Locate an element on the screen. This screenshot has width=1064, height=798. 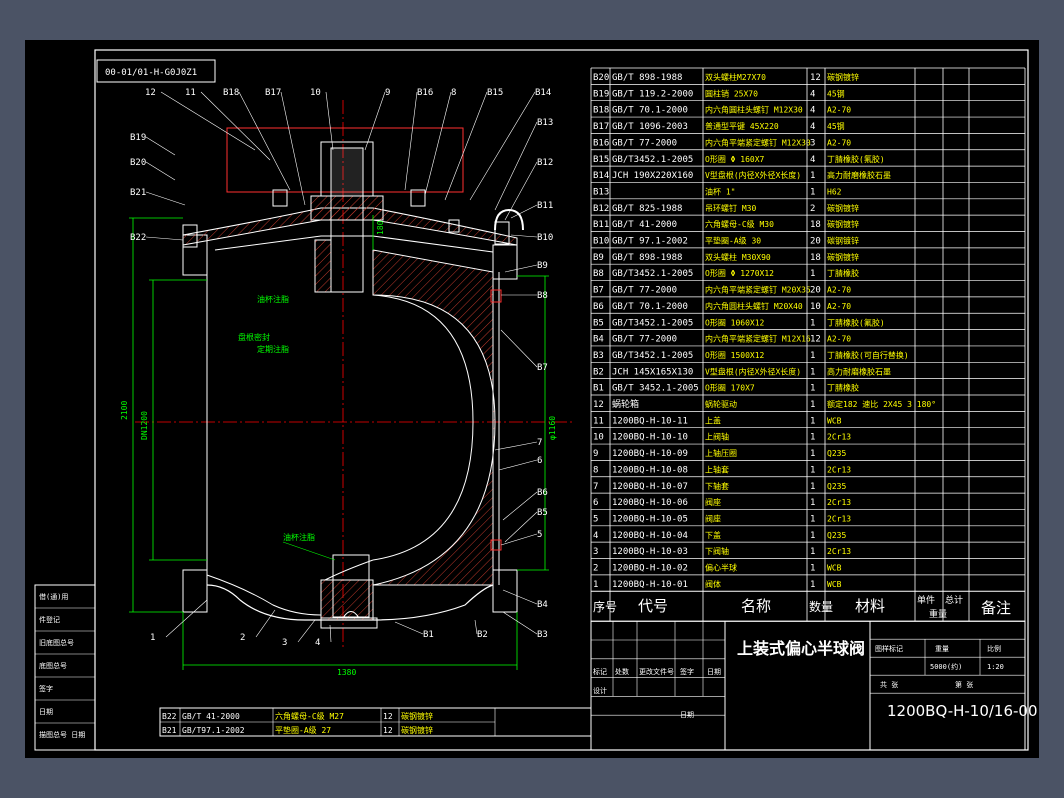
dim-flange: φ1160 is located at coordinates (552, 428).